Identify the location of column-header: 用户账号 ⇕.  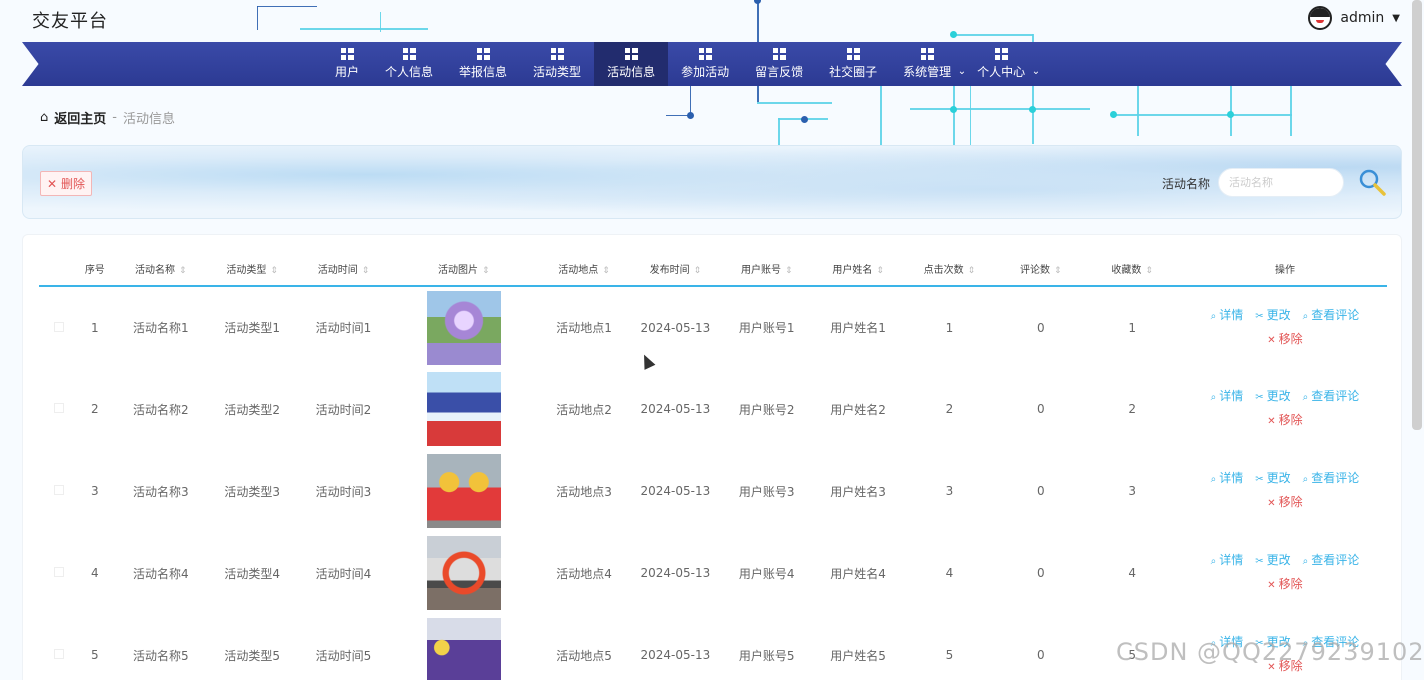
(767, 269).